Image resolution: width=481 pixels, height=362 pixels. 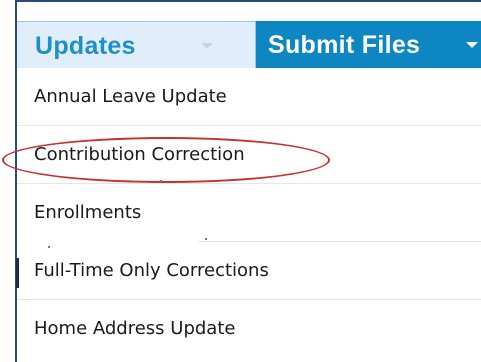 What do you see at coordinates (139, 154) in the screenshot?
I see `menu-item-label: Contribution Correction` at bounding box center [139, 154].